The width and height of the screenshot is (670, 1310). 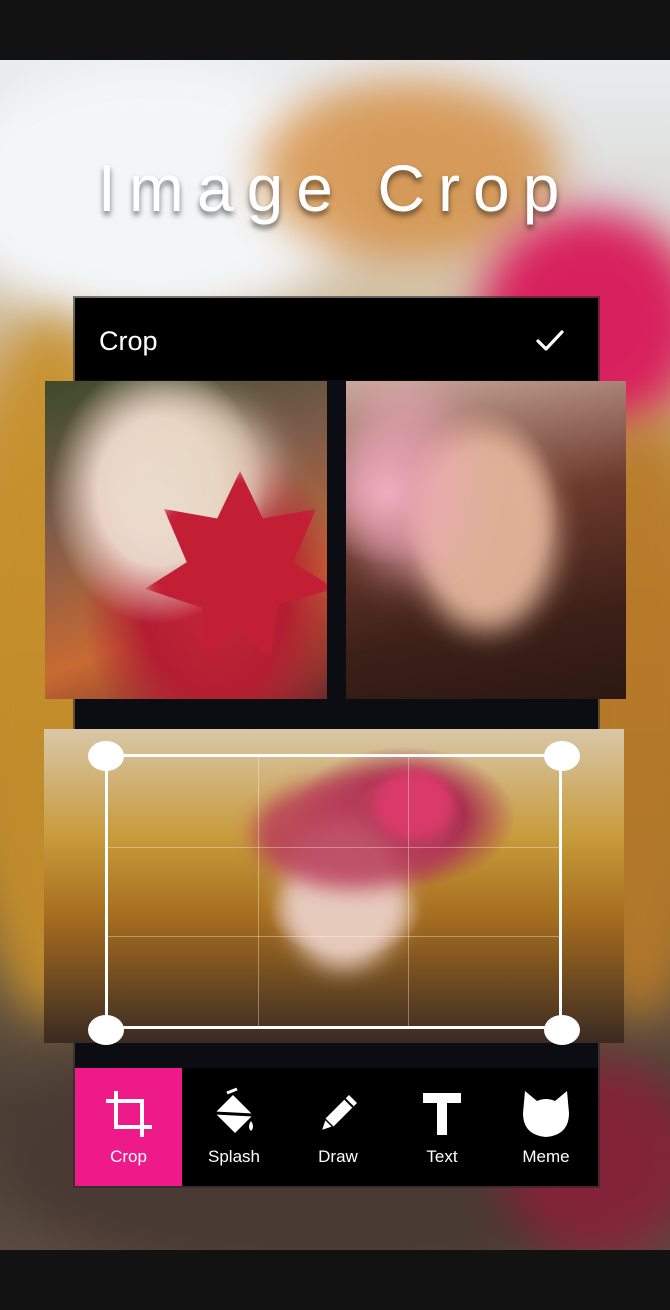 I want to click on crop-handle-bottom-left, so click(x=106, y=1030).